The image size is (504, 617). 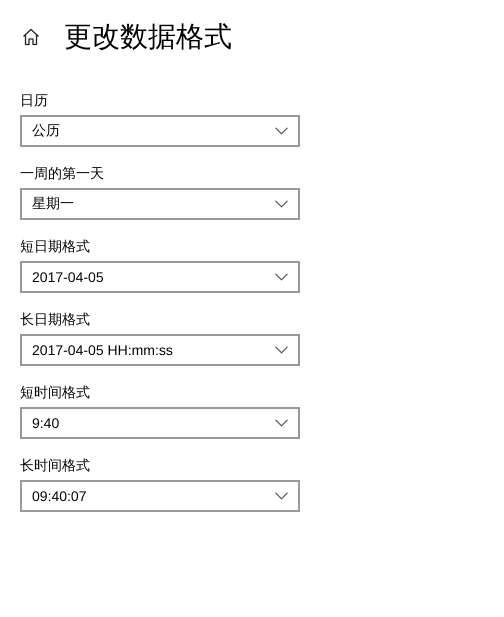 What do you see at coordinates (160, 277) in the screenshot?
I see `dropdown: 2017-04-05` at bounding box center [160, 277].